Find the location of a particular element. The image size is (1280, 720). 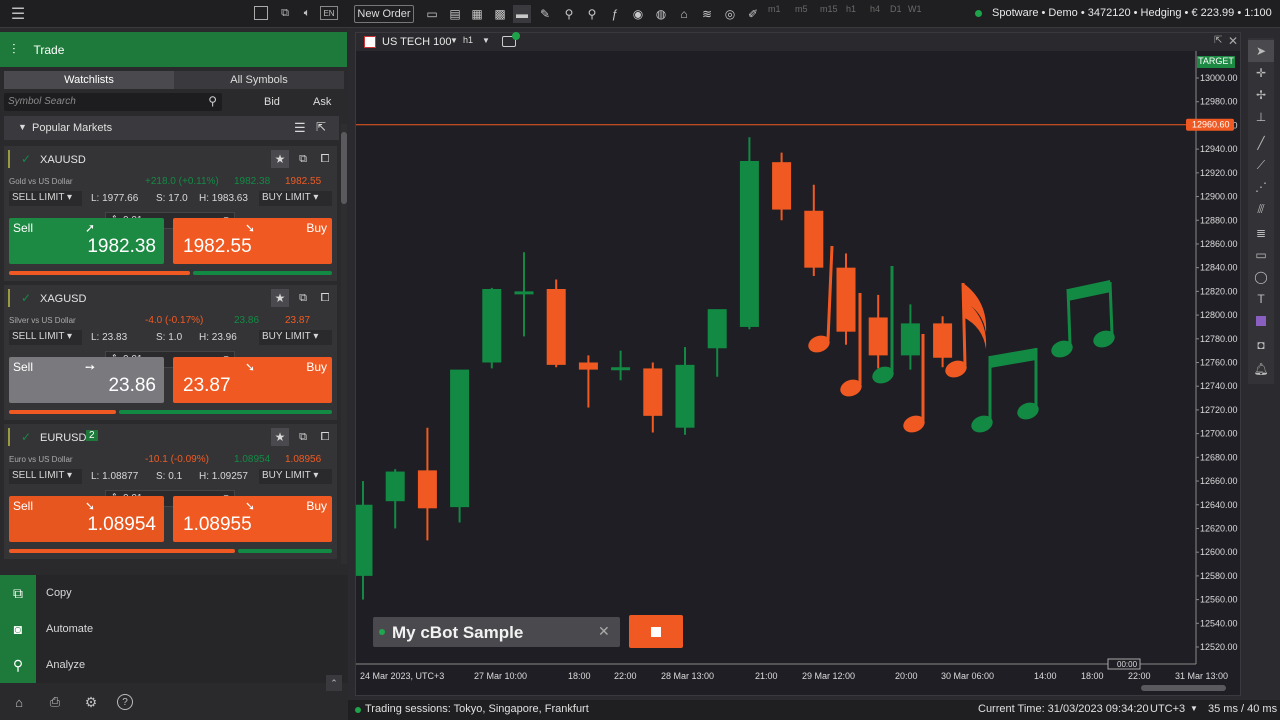

new-order-button: New Order is located at coordinates (384, 14).